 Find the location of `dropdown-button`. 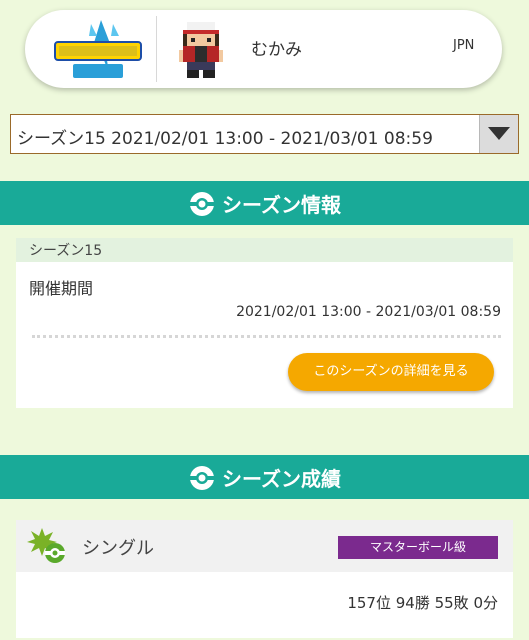

dropdown-button is located at coordinates (498, 134).